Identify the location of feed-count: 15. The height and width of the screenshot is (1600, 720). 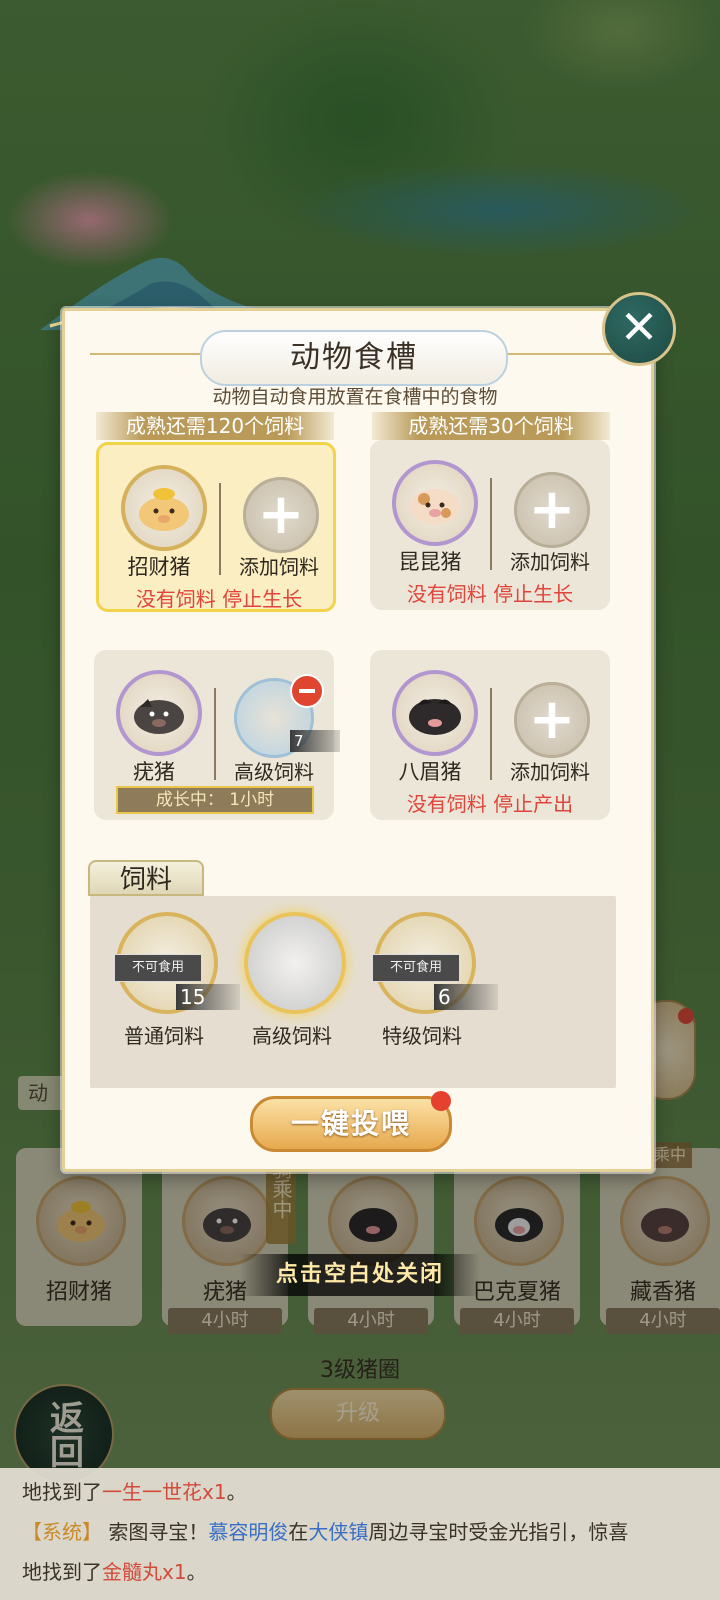
(208, 997).